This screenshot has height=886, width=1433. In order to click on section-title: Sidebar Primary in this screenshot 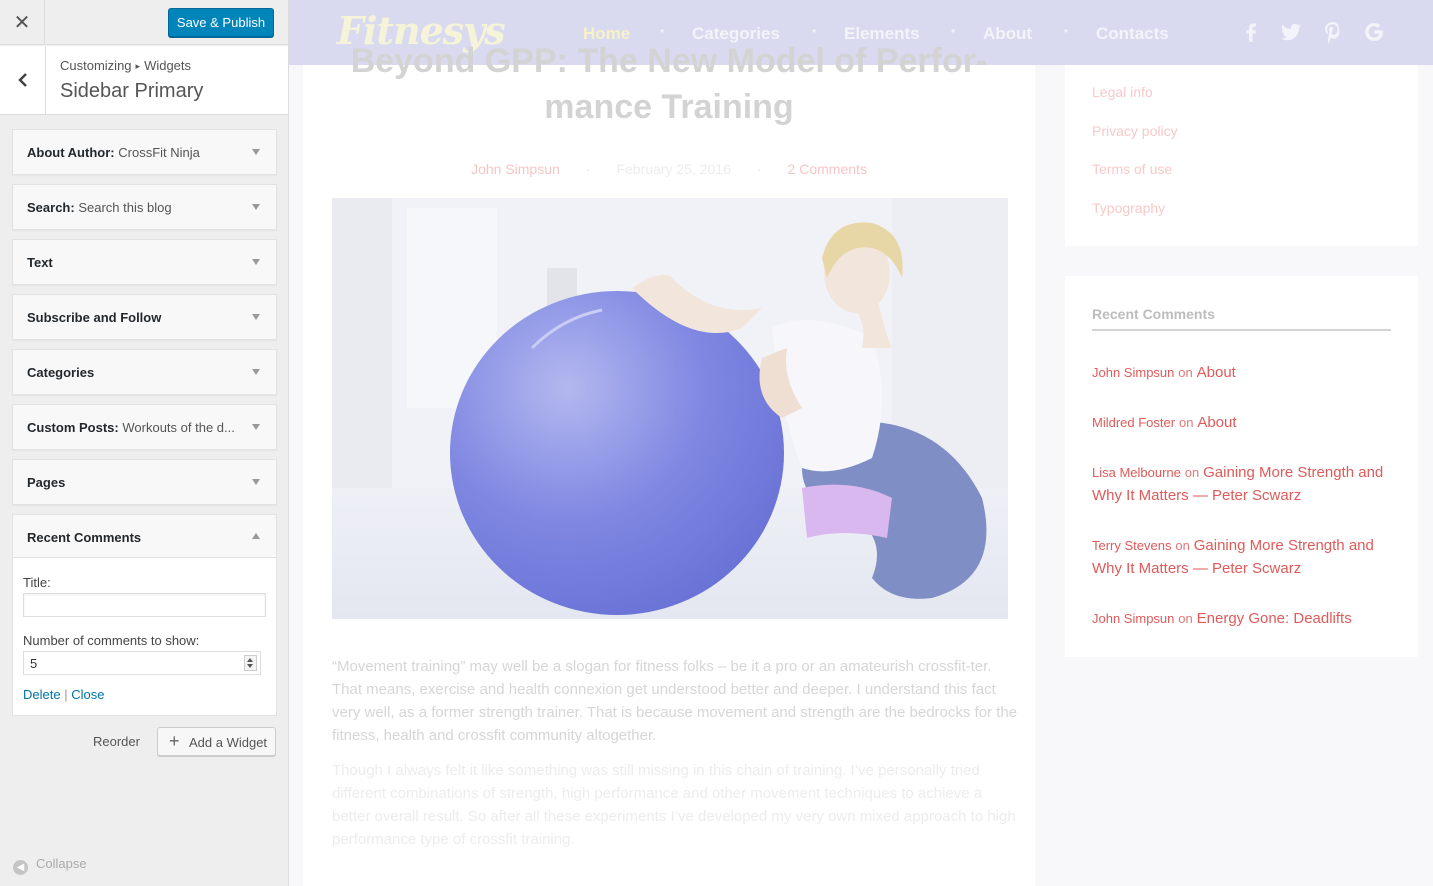, I will do `click(132, 91)`.